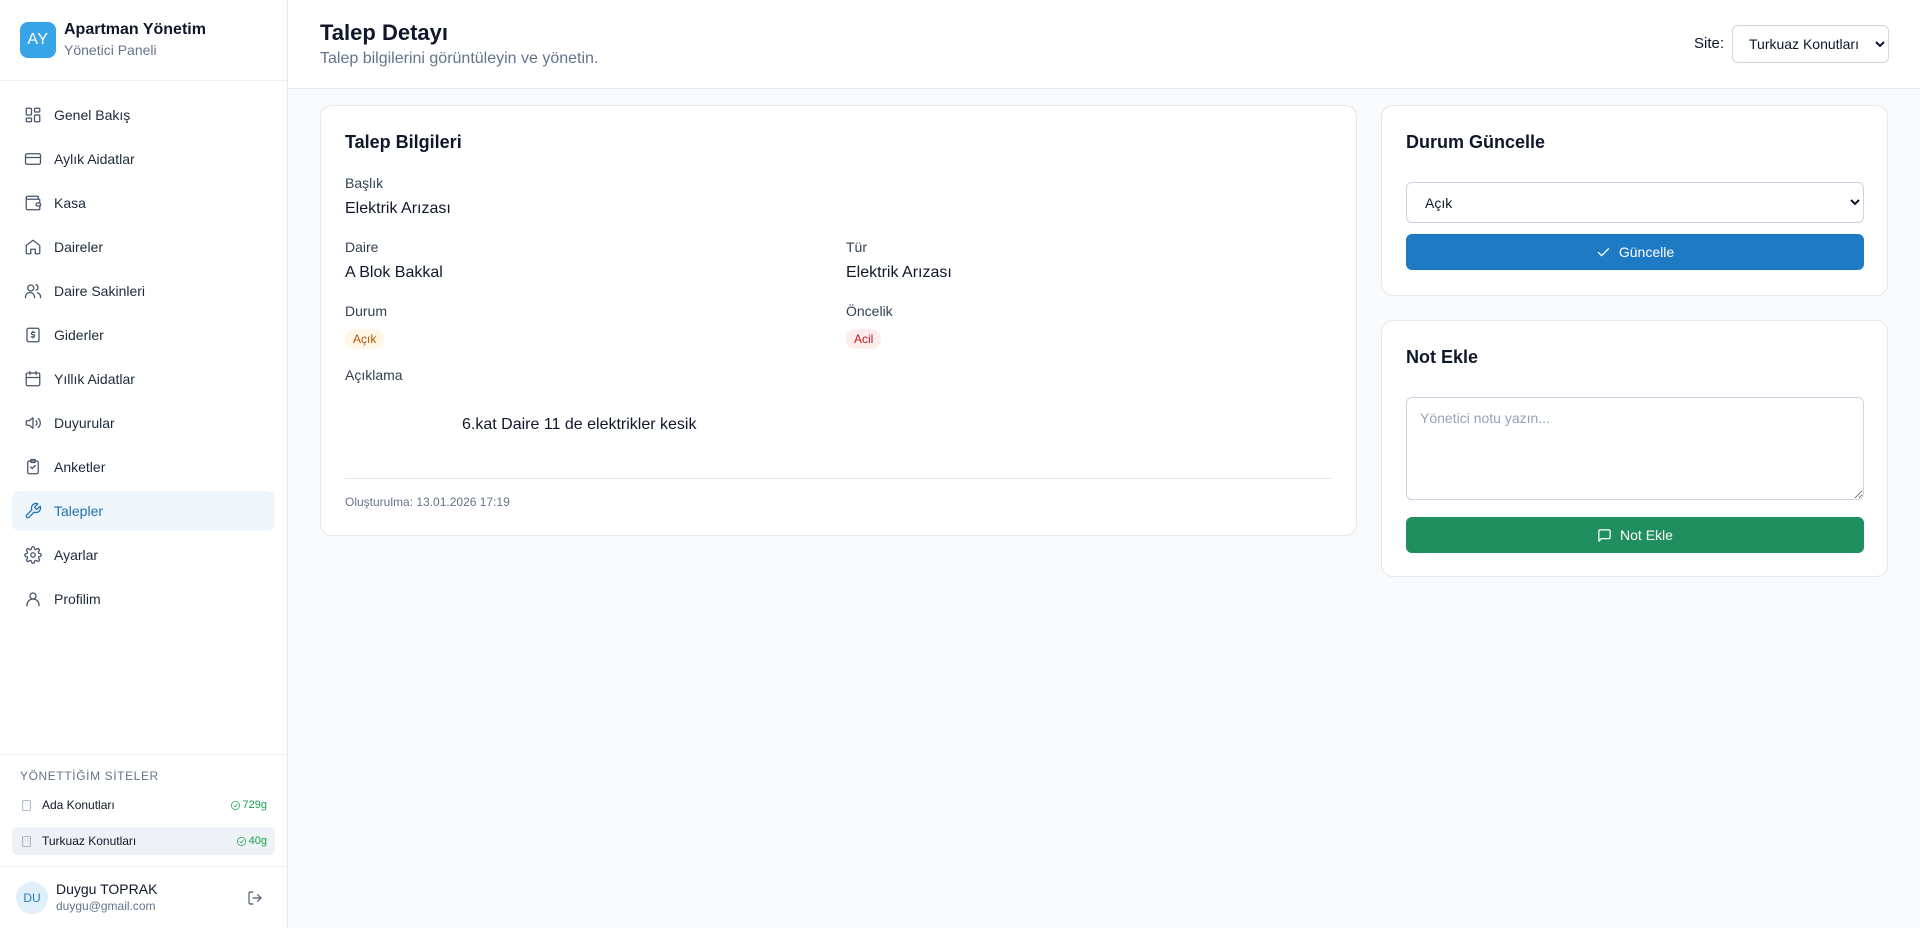 The width and height of the screenshot is (1920, 928). I want to click on add-note-card: Not Ekle Not Ekle, so click(1634, 448).